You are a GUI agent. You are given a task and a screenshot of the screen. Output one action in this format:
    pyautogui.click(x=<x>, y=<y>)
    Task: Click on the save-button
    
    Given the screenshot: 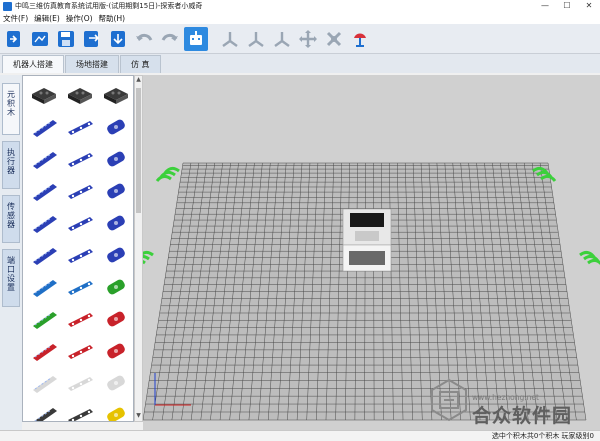 What is the action you would take?
    pyautogui.click(x=66, y=39)
    